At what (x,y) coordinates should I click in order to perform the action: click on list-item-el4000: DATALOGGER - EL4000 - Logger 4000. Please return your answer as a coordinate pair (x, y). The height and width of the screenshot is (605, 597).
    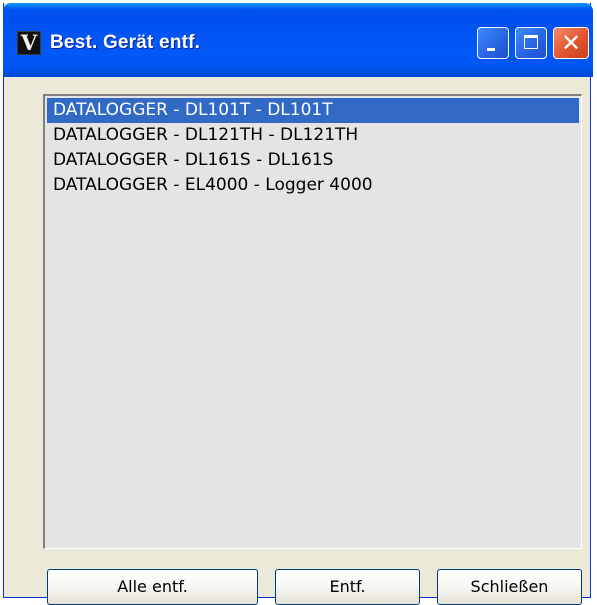
    Looking at the image, I should click on (313, 185).